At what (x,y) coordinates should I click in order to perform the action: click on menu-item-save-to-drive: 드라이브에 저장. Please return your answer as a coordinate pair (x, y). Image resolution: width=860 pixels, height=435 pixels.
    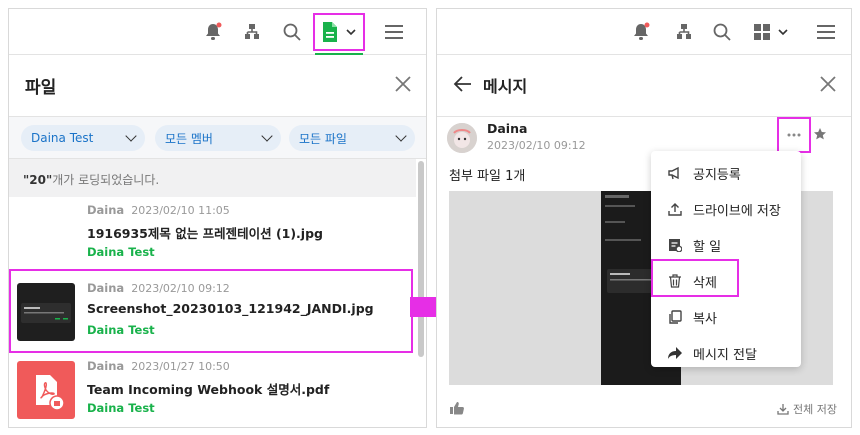
    Looking at the image, I should click on (726, 209).